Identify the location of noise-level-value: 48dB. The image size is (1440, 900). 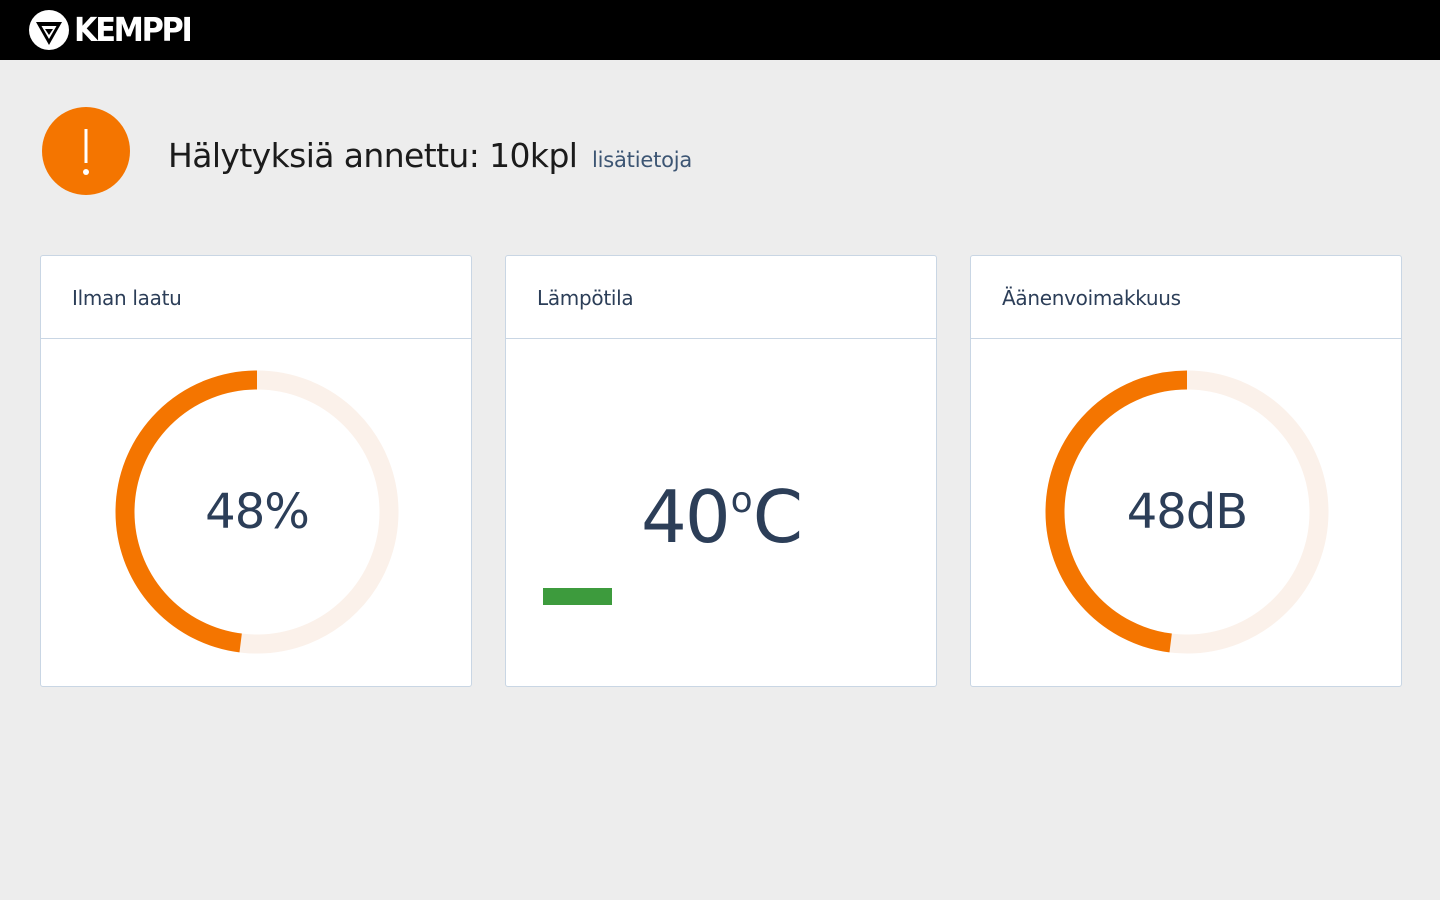
(1187, 512).